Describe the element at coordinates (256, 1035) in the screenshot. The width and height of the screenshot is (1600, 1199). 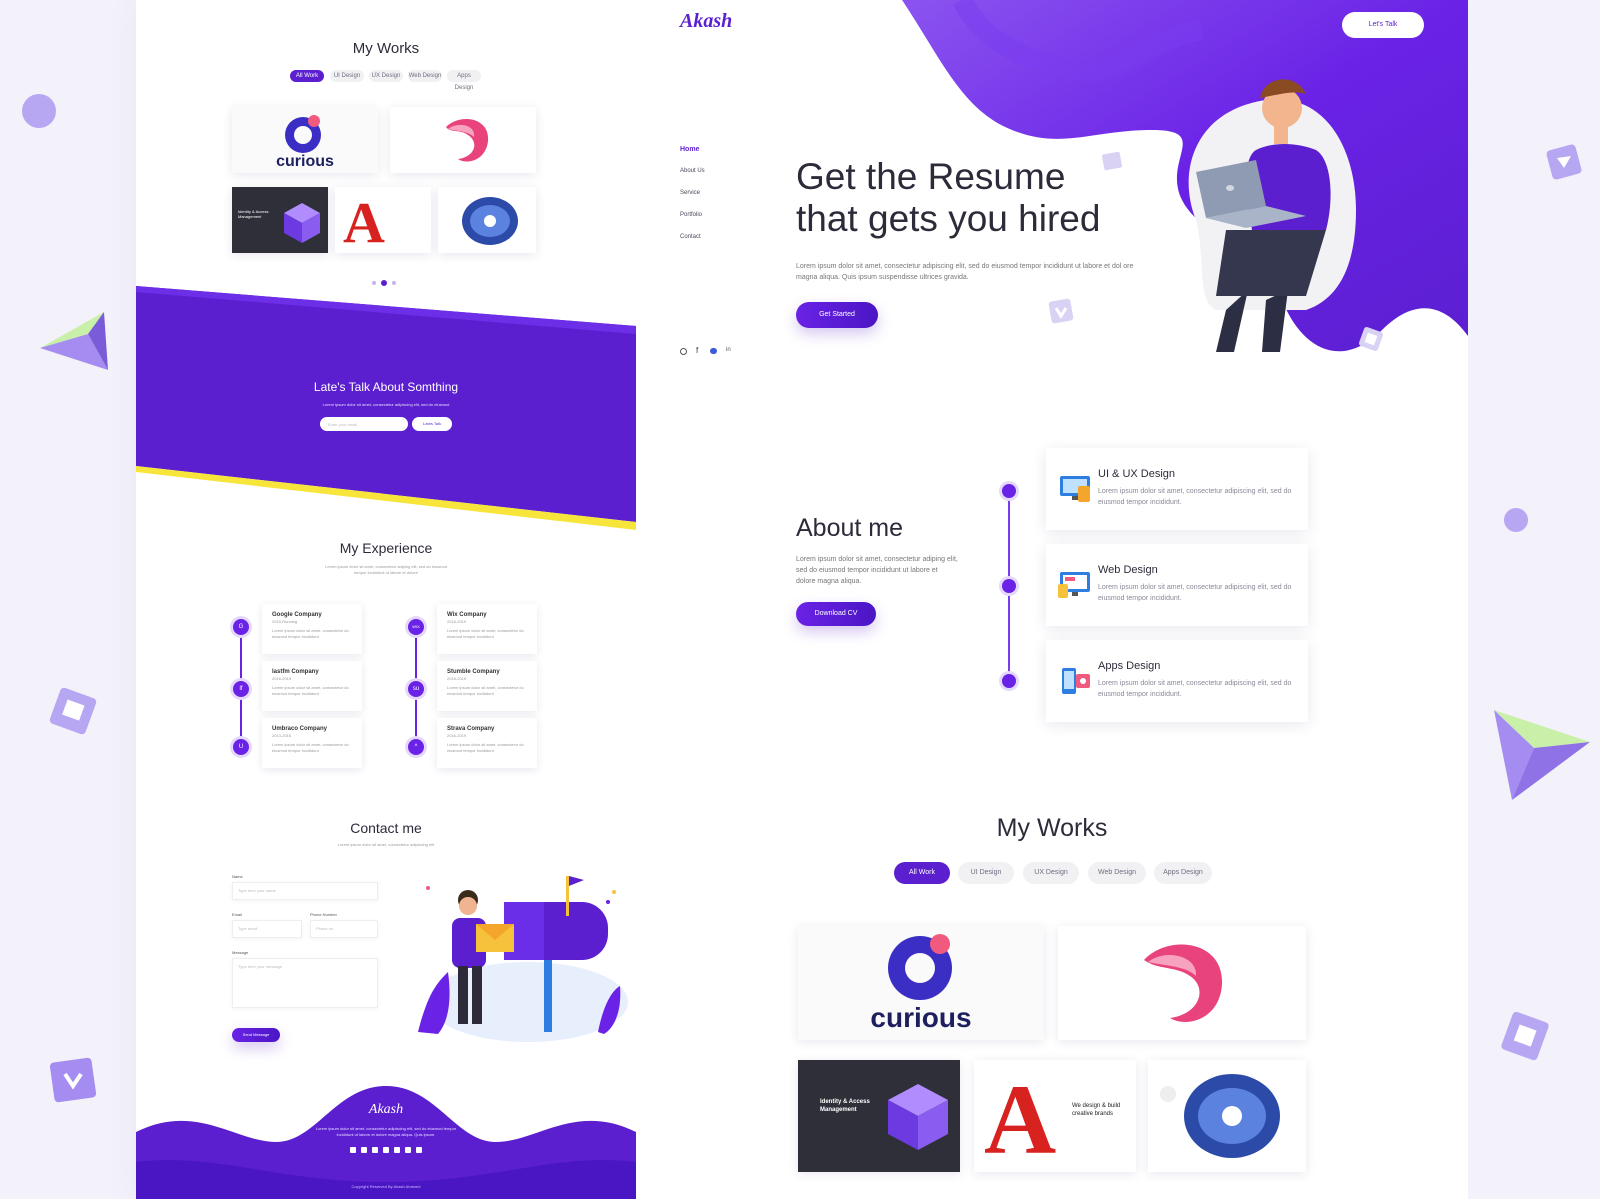
I see `send-message-button: Send Message` at that location.